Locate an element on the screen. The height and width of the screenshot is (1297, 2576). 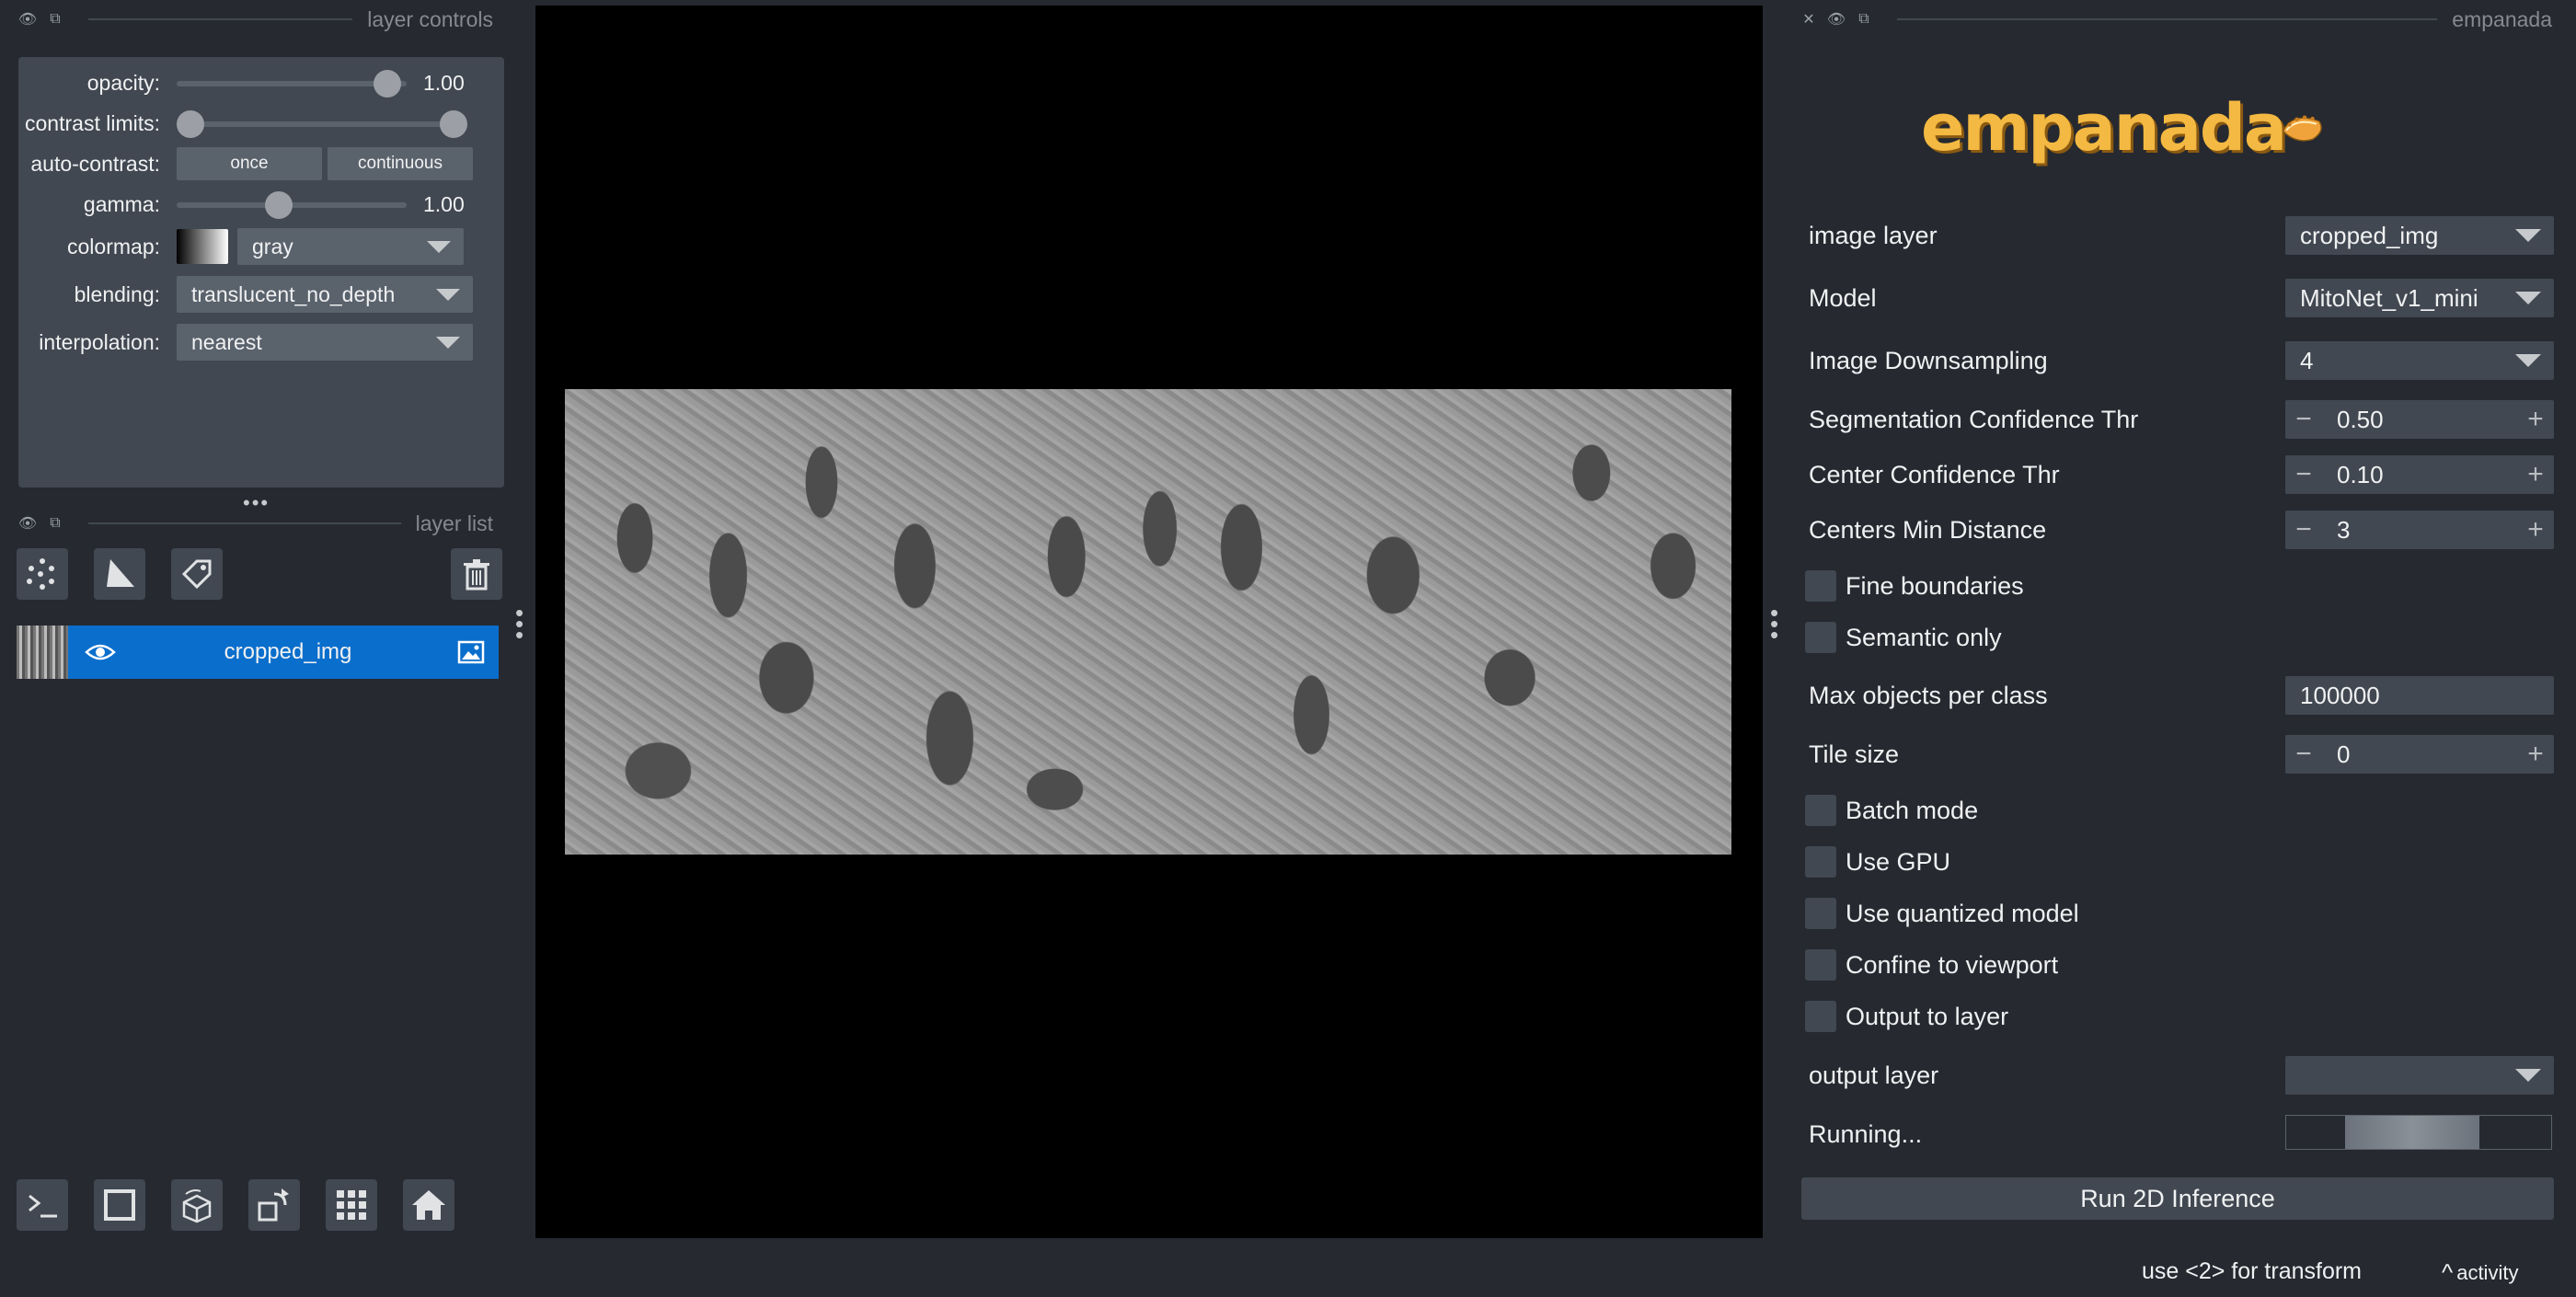
new-points-layer-button is located at coordinates (42, 574).